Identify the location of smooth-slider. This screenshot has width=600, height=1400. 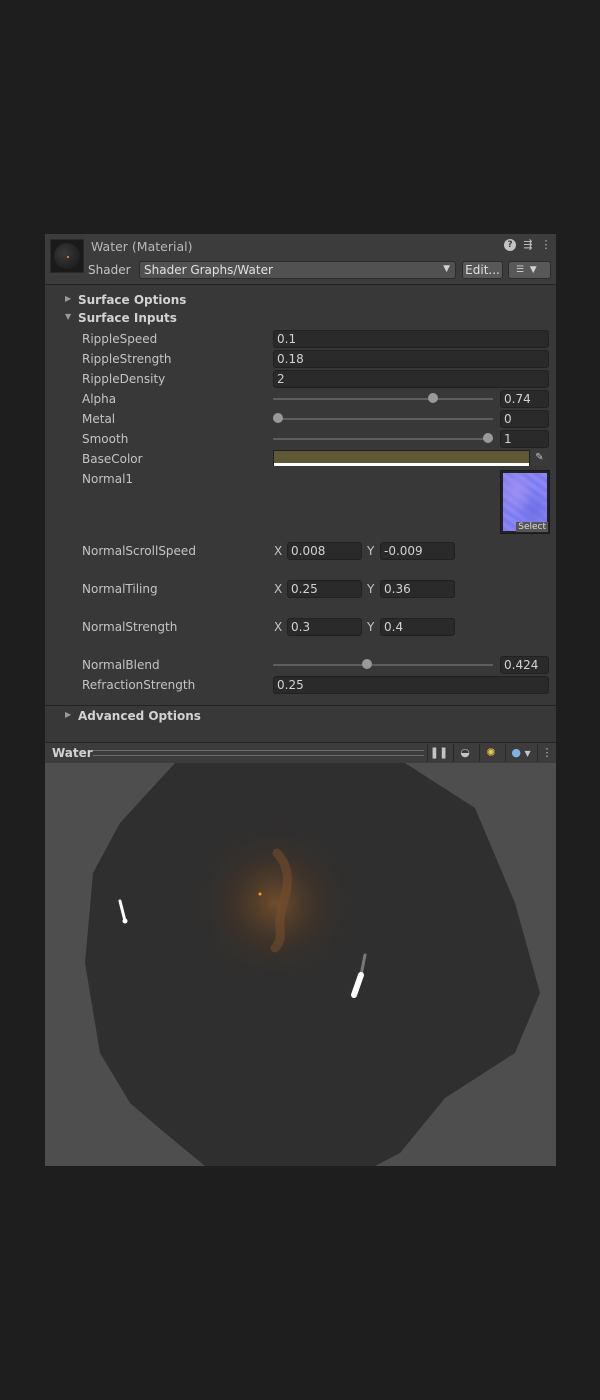
(383, 439).